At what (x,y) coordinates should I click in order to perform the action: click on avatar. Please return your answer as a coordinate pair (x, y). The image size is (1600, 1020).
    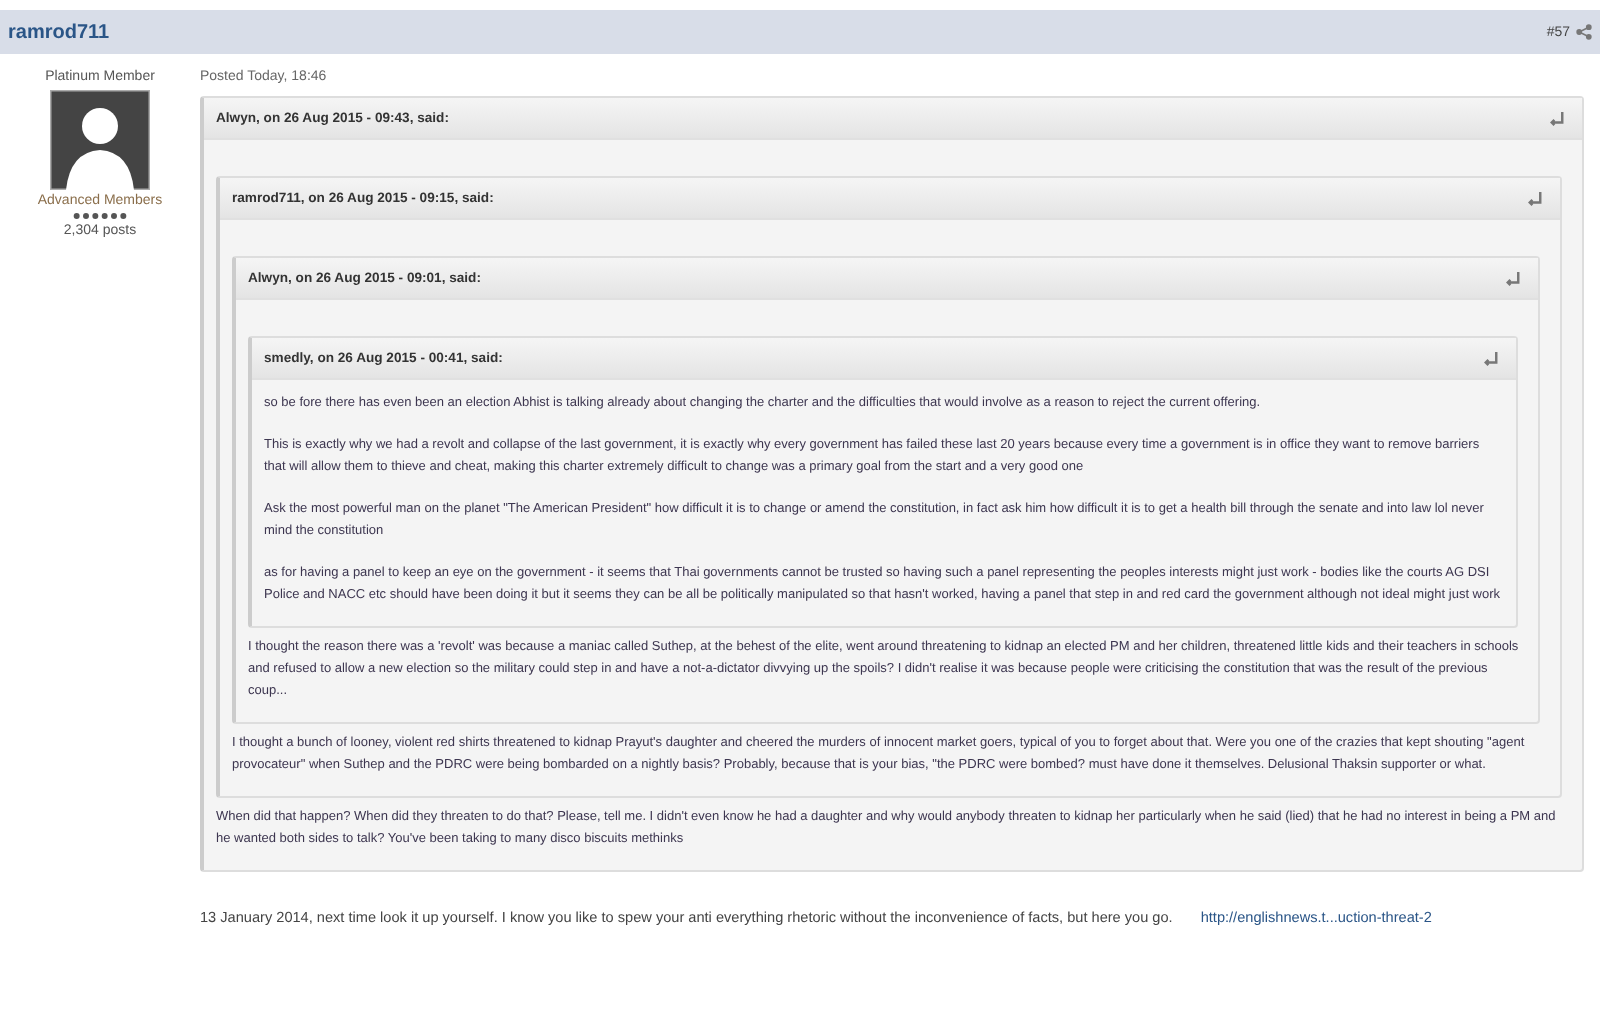
    Looking at the image, I should click on (100, 140).